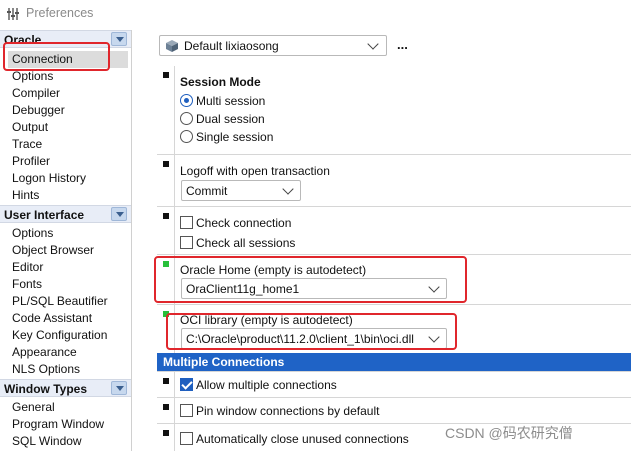 This screenshot has height=451, width=631. What do you see at coordinates (255, 171) in the screenshot?
I see `logoff-label: Logoff with open transaction` at bounding box center [255, 171].